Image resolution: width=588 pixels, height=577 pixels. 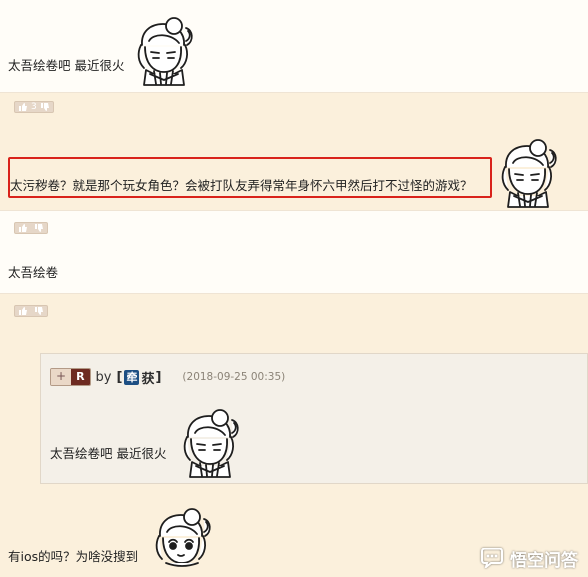 I want to click on post-text: 太吾绘卷, so click(x=33, y=272).